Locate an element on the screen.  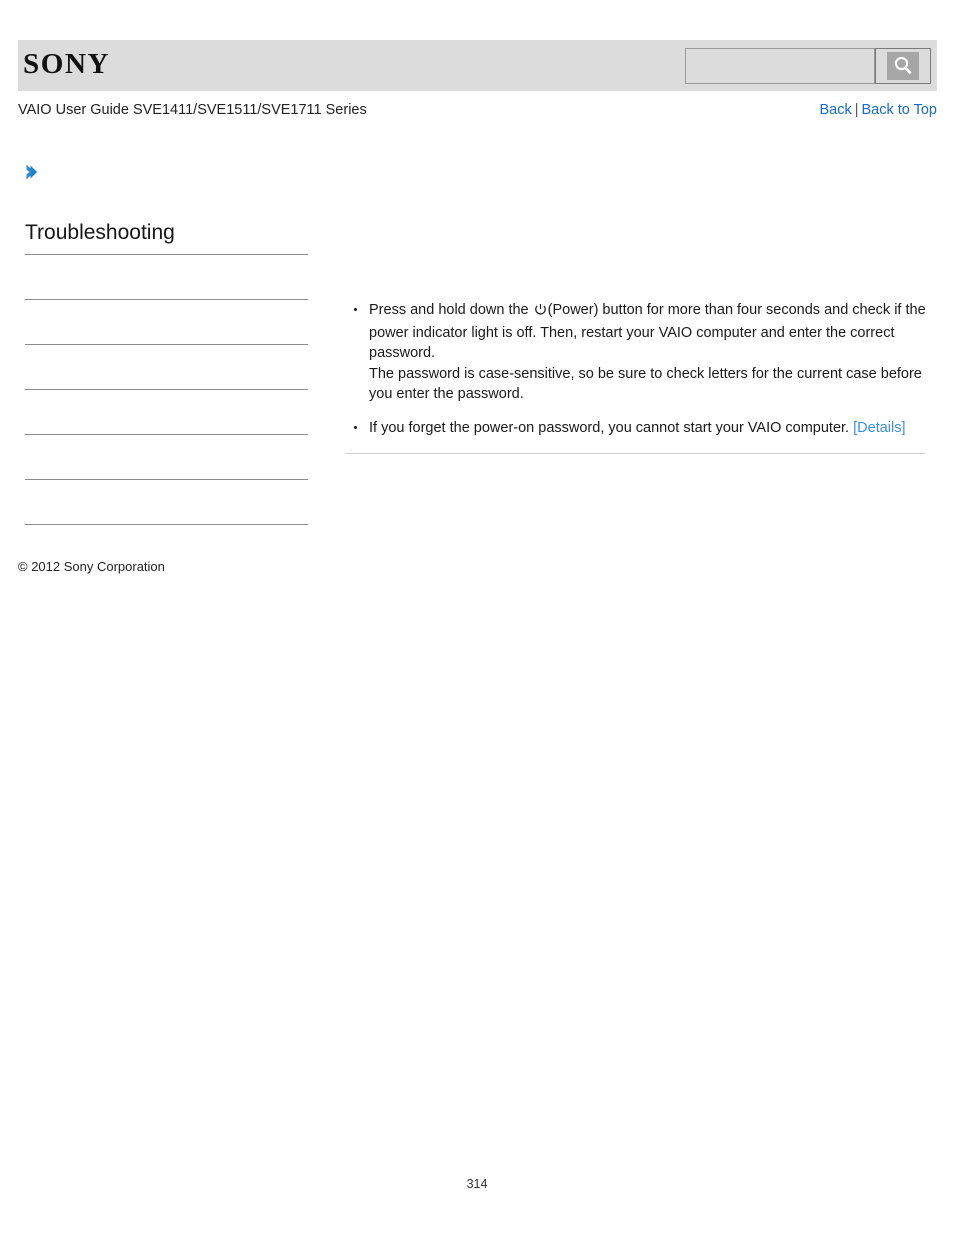
search-icon is located at coordinates (903, 66).